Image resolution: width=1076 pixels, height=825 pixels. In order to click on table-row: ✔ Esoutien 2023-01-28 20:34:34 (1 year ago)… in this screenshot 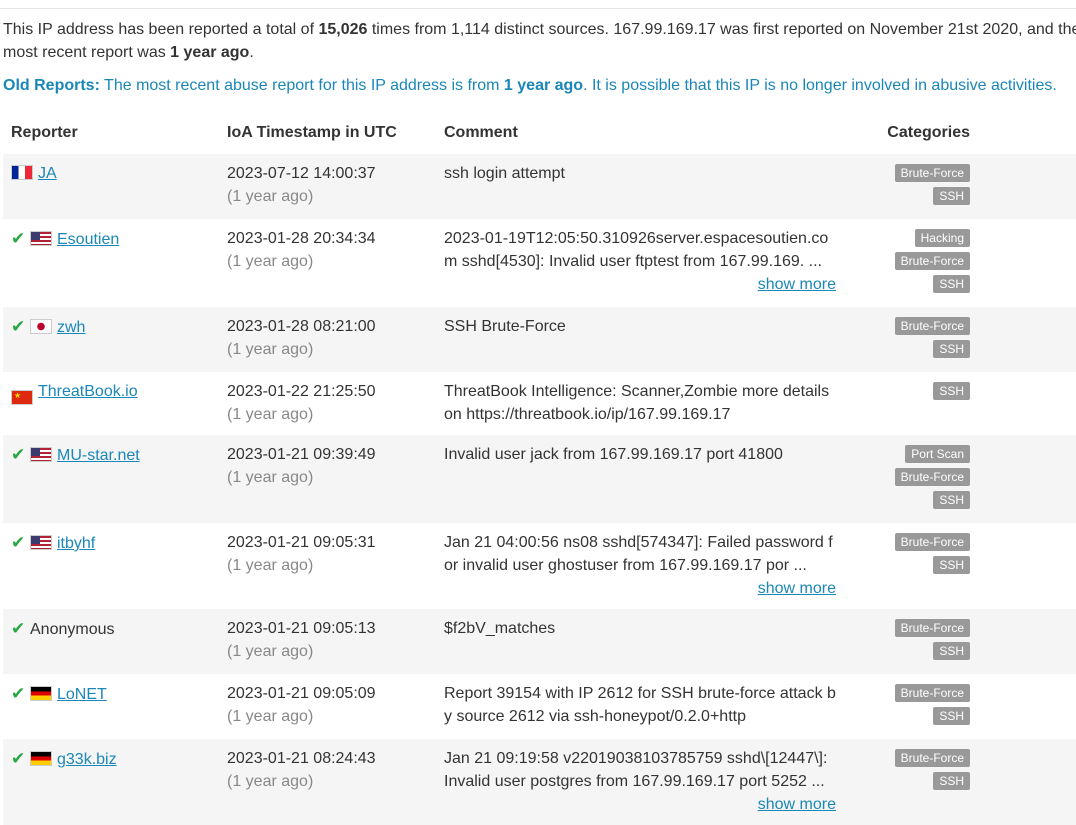, I will do `click(539, 263)`.